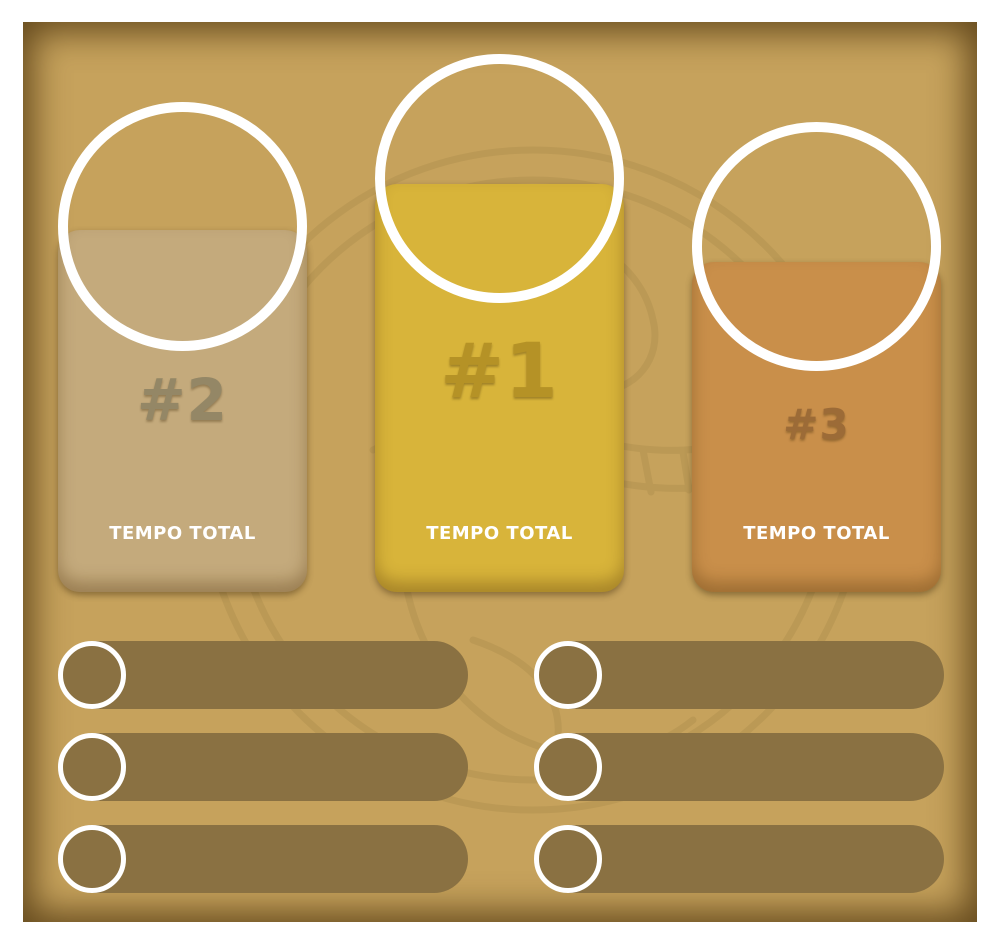 This screenshot has height=945, width=1000. What do you see at coordinates (499, 178) in the screenshot?
I see `avatar-ring-first` at bounding box center [499, 178].